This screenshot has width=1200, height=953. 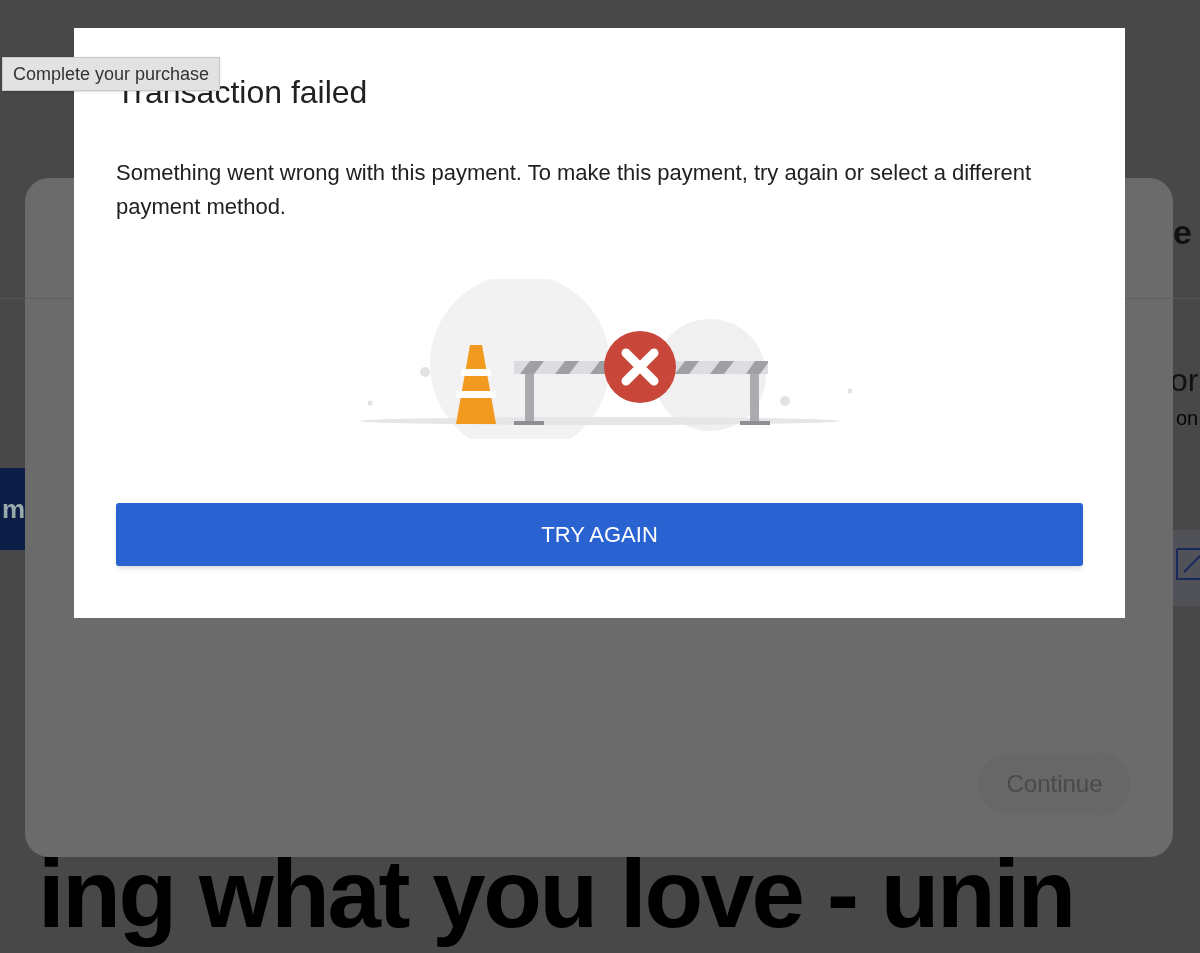 I want to click on heading-fragment: e, so click(x=1182, y=232).